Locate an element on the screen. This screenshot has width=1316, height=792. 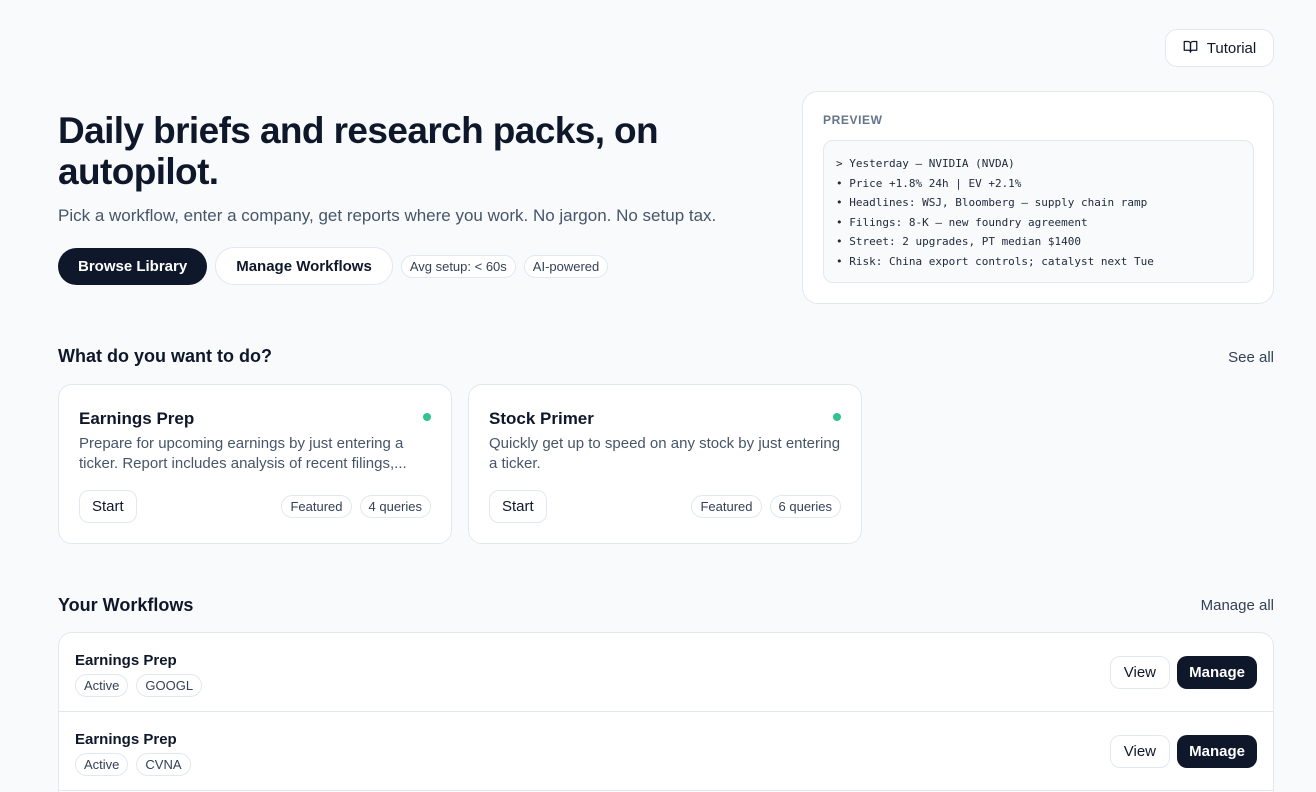
workflow-card-title: Stock Primer is located at coordinates (541, 418).